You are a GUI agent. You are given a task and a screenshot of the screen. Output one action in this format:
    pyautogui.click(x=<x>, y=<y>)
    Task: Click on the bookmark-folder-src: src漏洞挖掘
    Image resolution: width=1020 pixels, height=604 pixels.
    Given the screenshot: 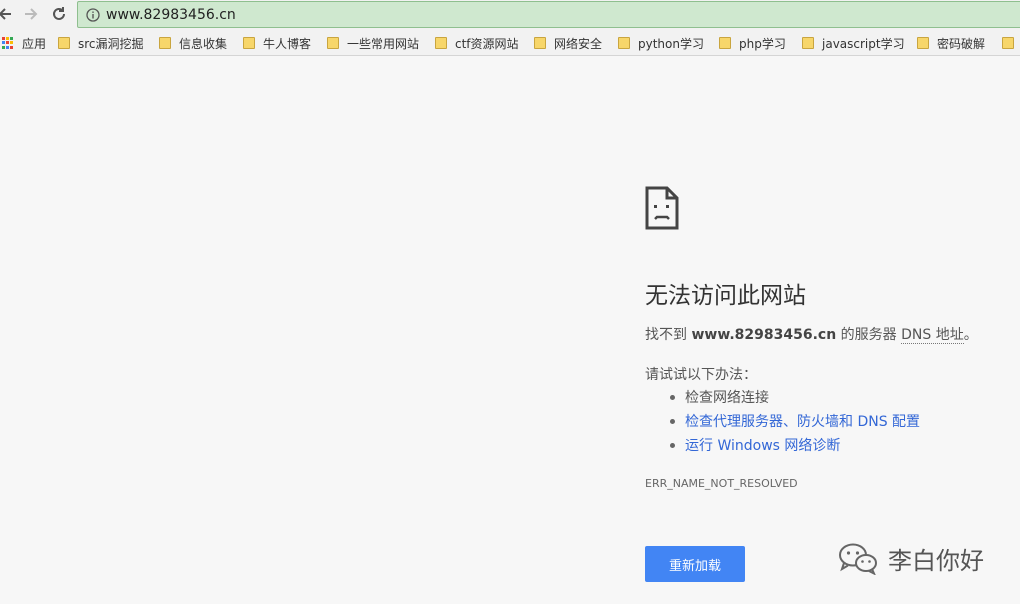 What is the action you would take?
    pyautogui.click(x=101, y=43)
    